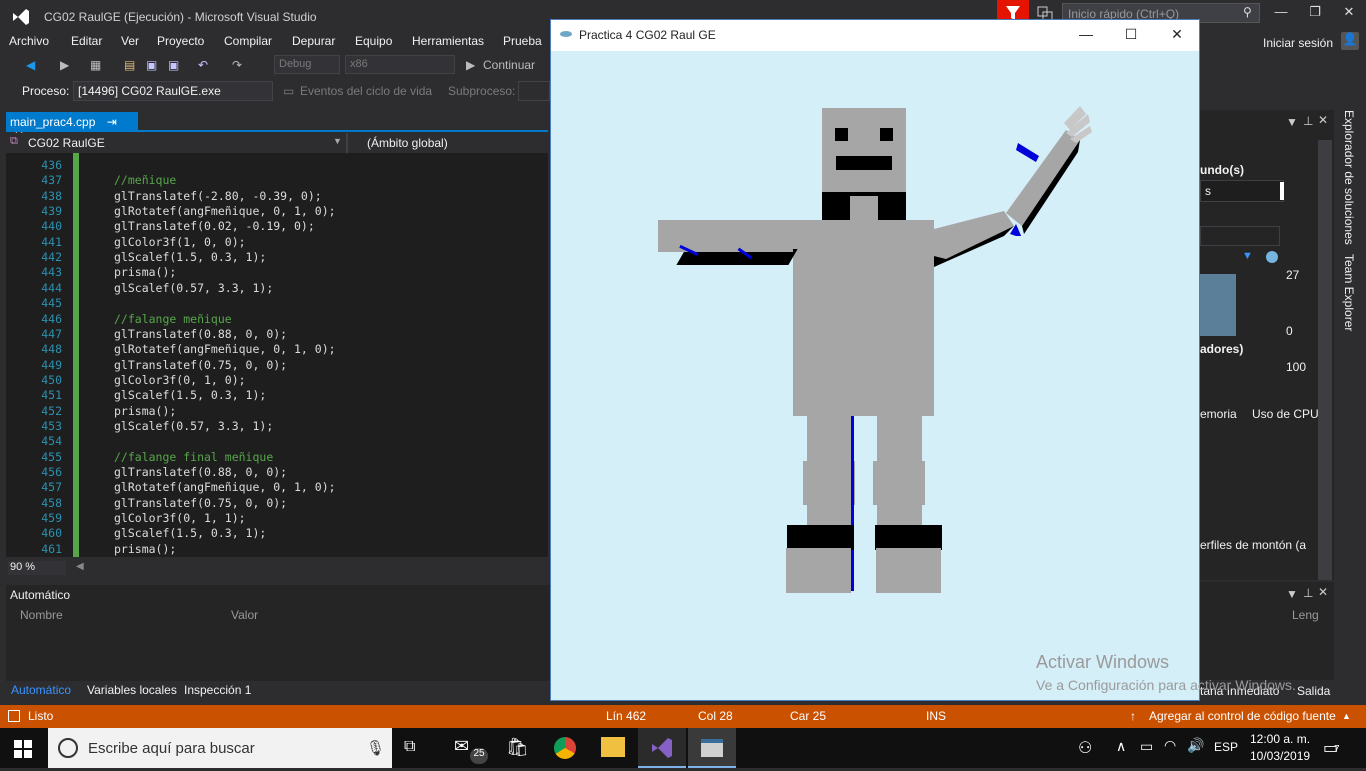 The image size is (1366, 771). What do you see at coordinates (180, 242) in the screenshot?
I see `code-line: glColor3f(1, 0, 0);` at bounding box center [180, 242].